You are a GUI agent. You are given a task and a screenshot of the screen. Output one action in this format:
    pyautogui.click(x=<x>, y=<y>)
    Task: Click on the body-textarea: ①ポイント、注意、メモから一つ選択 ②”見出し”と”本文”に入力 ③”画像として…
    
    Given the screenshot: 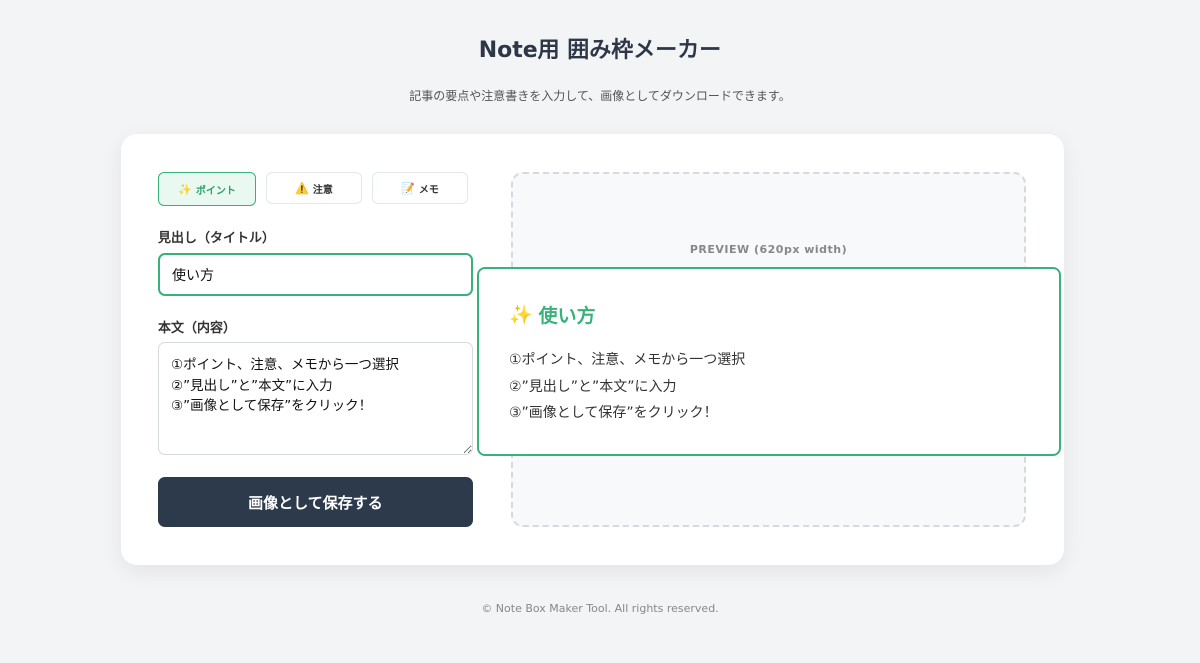 What is the action you would take?
    pyautogui.click(x=315, y=398)
    